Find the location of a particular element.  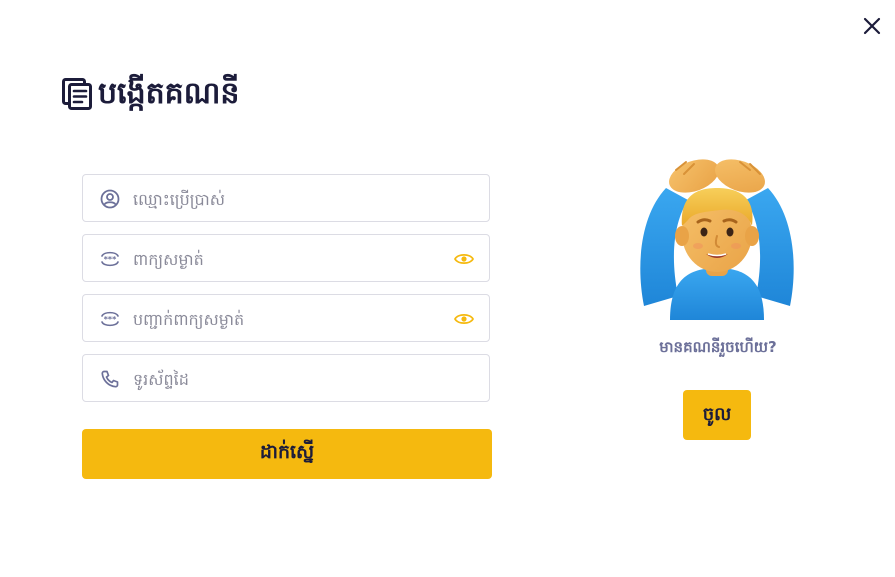

phone-field is located at coordinates (286, 378).